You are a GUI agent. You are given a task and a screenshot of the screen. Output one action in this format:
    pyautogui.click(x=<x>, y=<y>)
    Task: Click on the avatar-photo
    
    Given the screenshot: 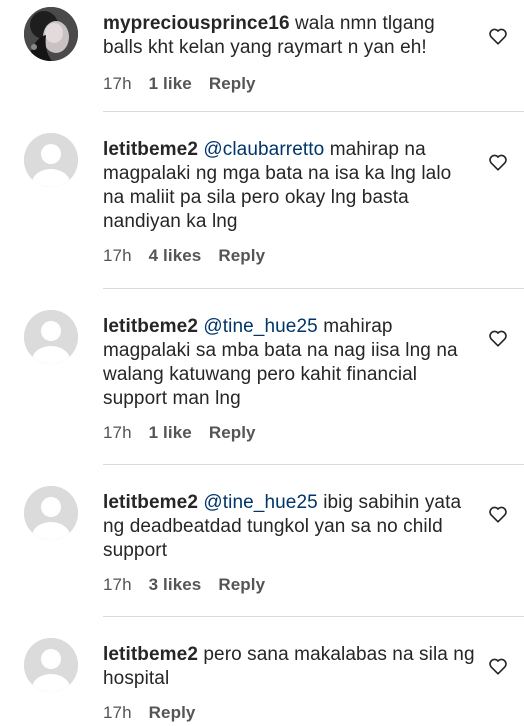 What is the action you would take?
    pyautogui.click(x=51, y=34)
    